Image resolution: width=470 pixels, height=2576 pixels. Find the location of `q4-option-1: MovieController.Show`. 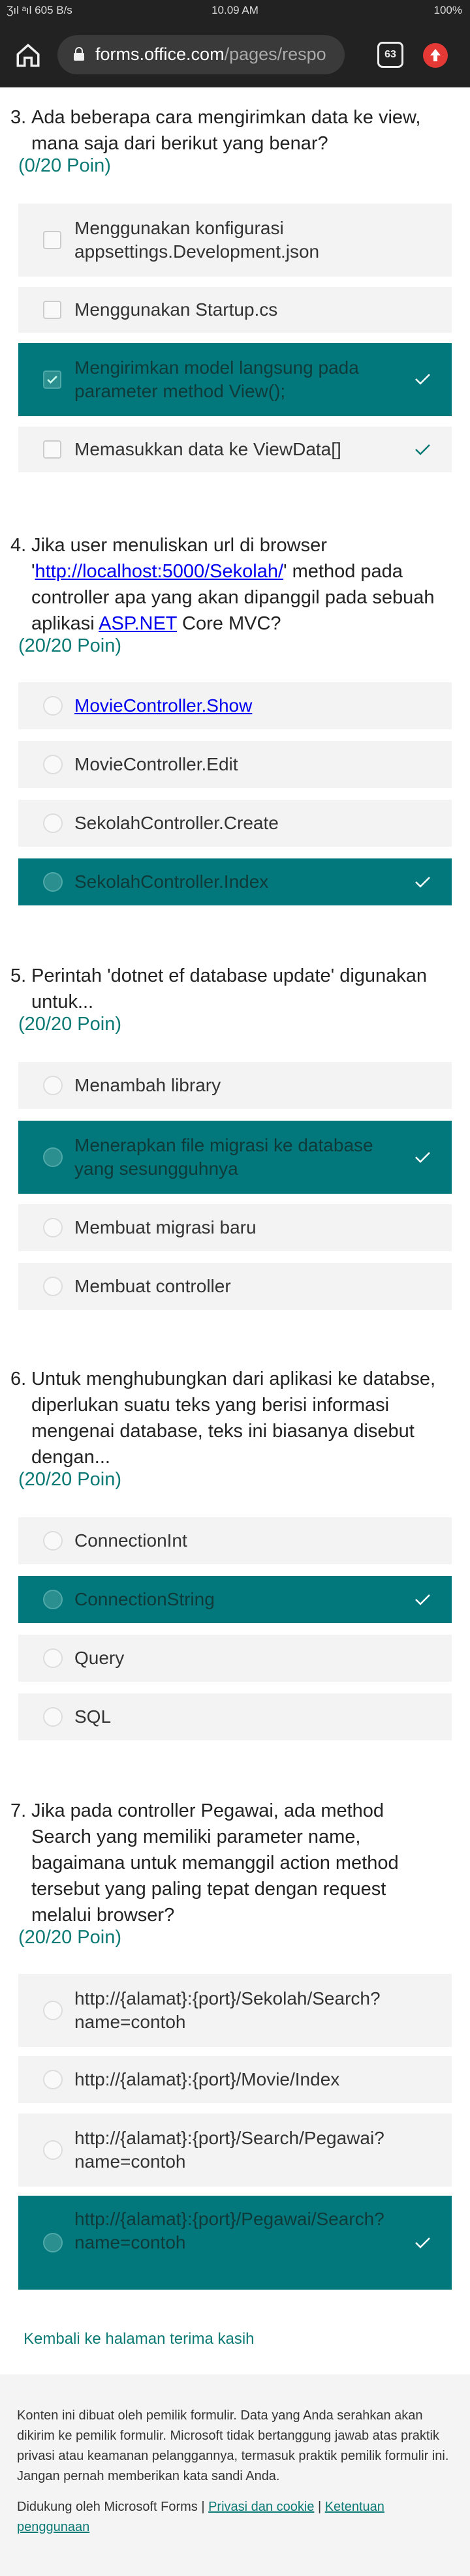

q4-option-1: MovieController.Show is located at coordinates (235, 705).